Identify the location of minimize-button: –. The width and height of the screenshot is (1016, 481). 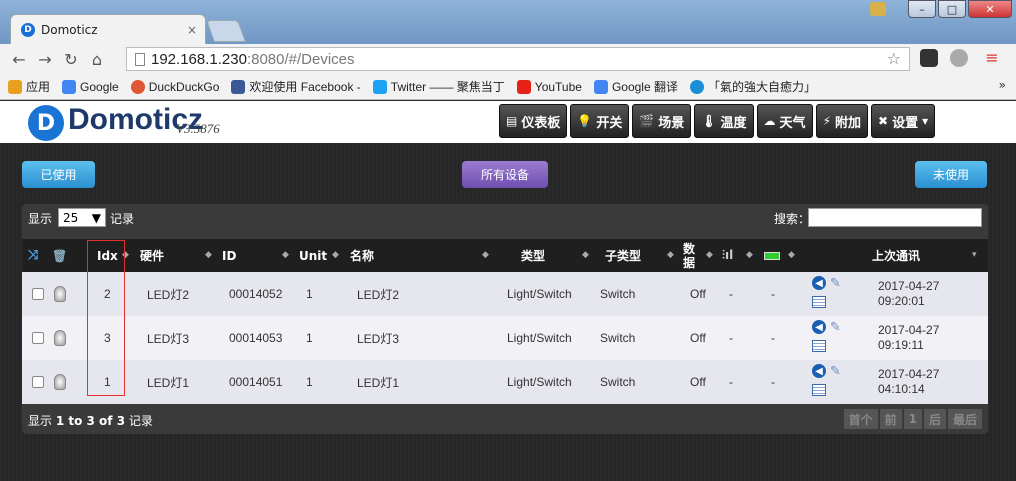
(922, 9).